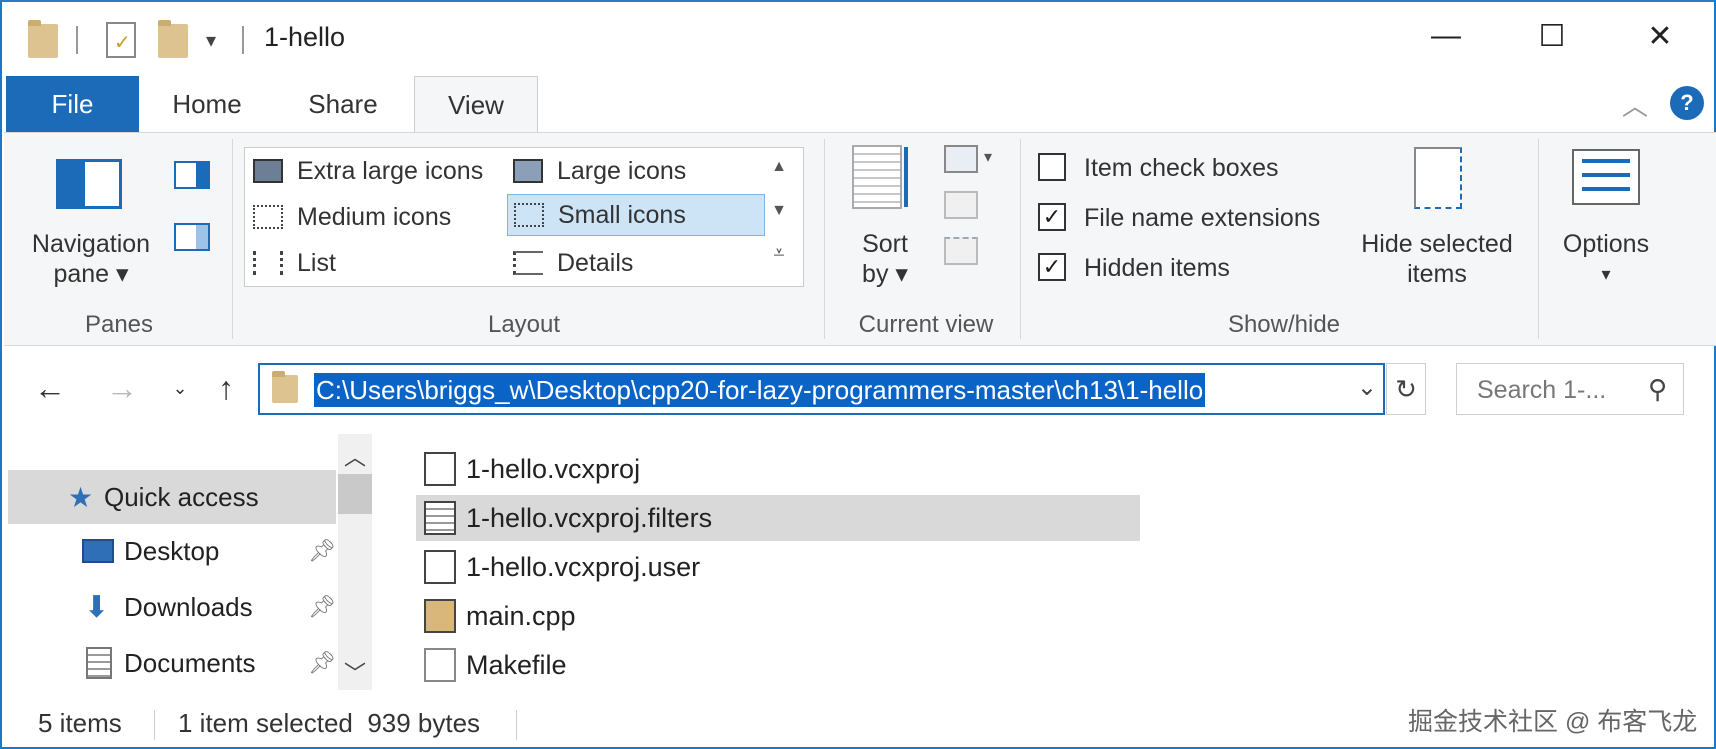  What do you see at coordinates (343, 104) in the screenshot?
I see `tab-share: Share` at bounding box center [343, 104].